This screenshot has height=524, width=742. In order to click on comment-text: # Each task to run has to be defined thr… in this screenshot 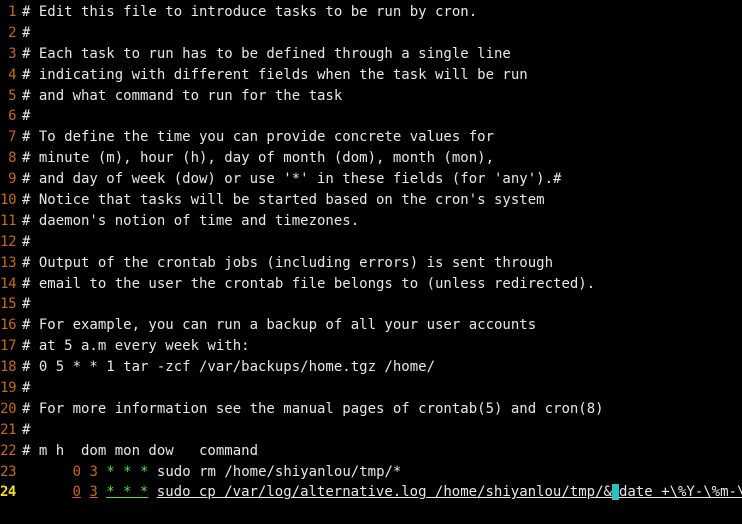, I will do `click(266, 53)`.